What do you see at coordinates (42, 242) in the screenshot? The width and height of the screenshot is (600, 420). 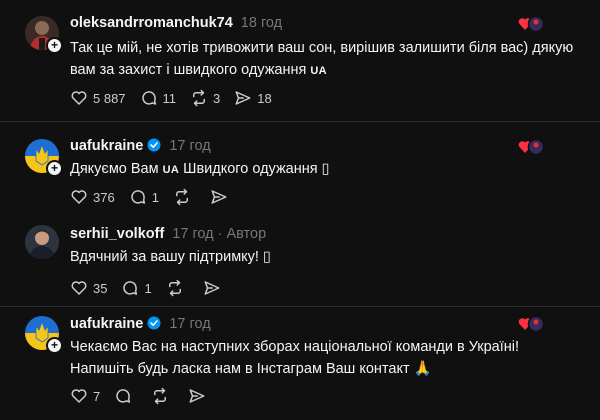 I see `avatar` at bounding box center [42, 242].